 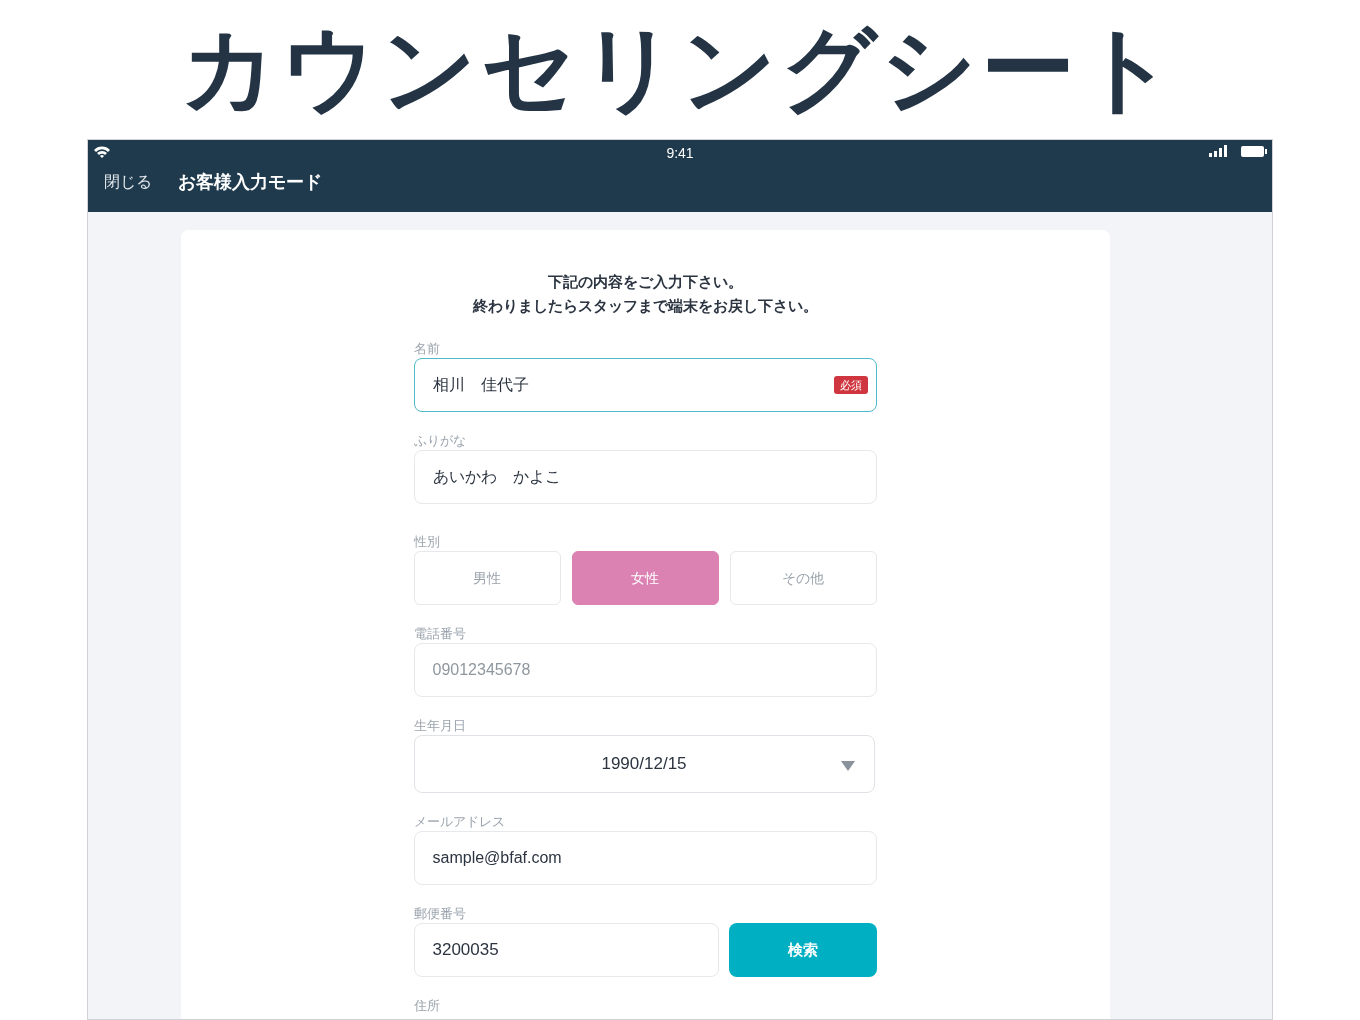 What do you see at coordinates (847, 766) in the screenshot?
I see `dropdown-icon` at bounding box center [847, 766].